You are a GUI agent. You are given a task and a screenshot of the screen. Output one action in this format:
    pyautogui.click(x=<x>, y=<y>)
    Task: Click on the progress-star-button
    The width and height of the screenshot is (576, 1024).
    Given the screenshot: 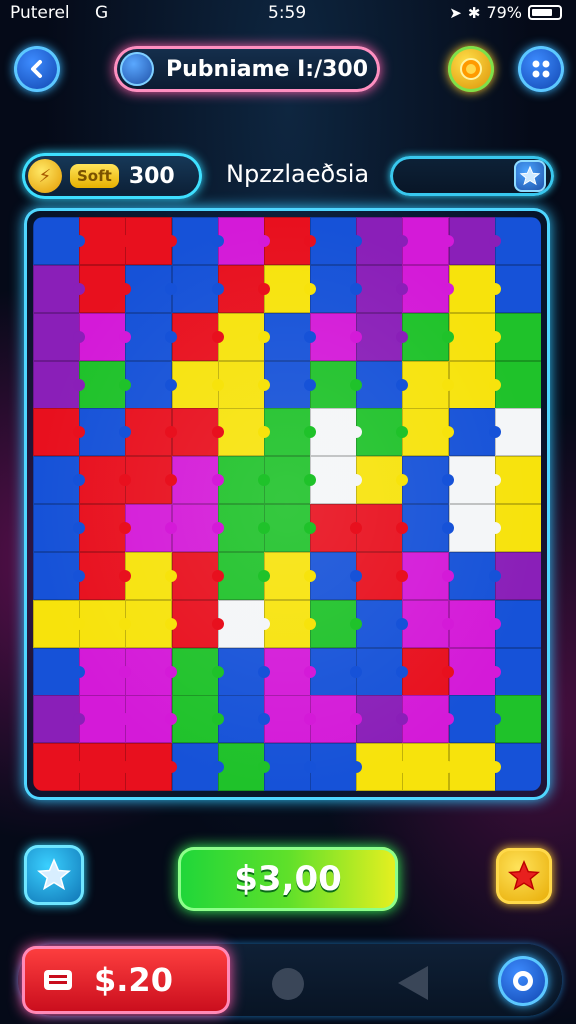 What is the action you would take?
    pyautogui.click(x=530, y=176)
    